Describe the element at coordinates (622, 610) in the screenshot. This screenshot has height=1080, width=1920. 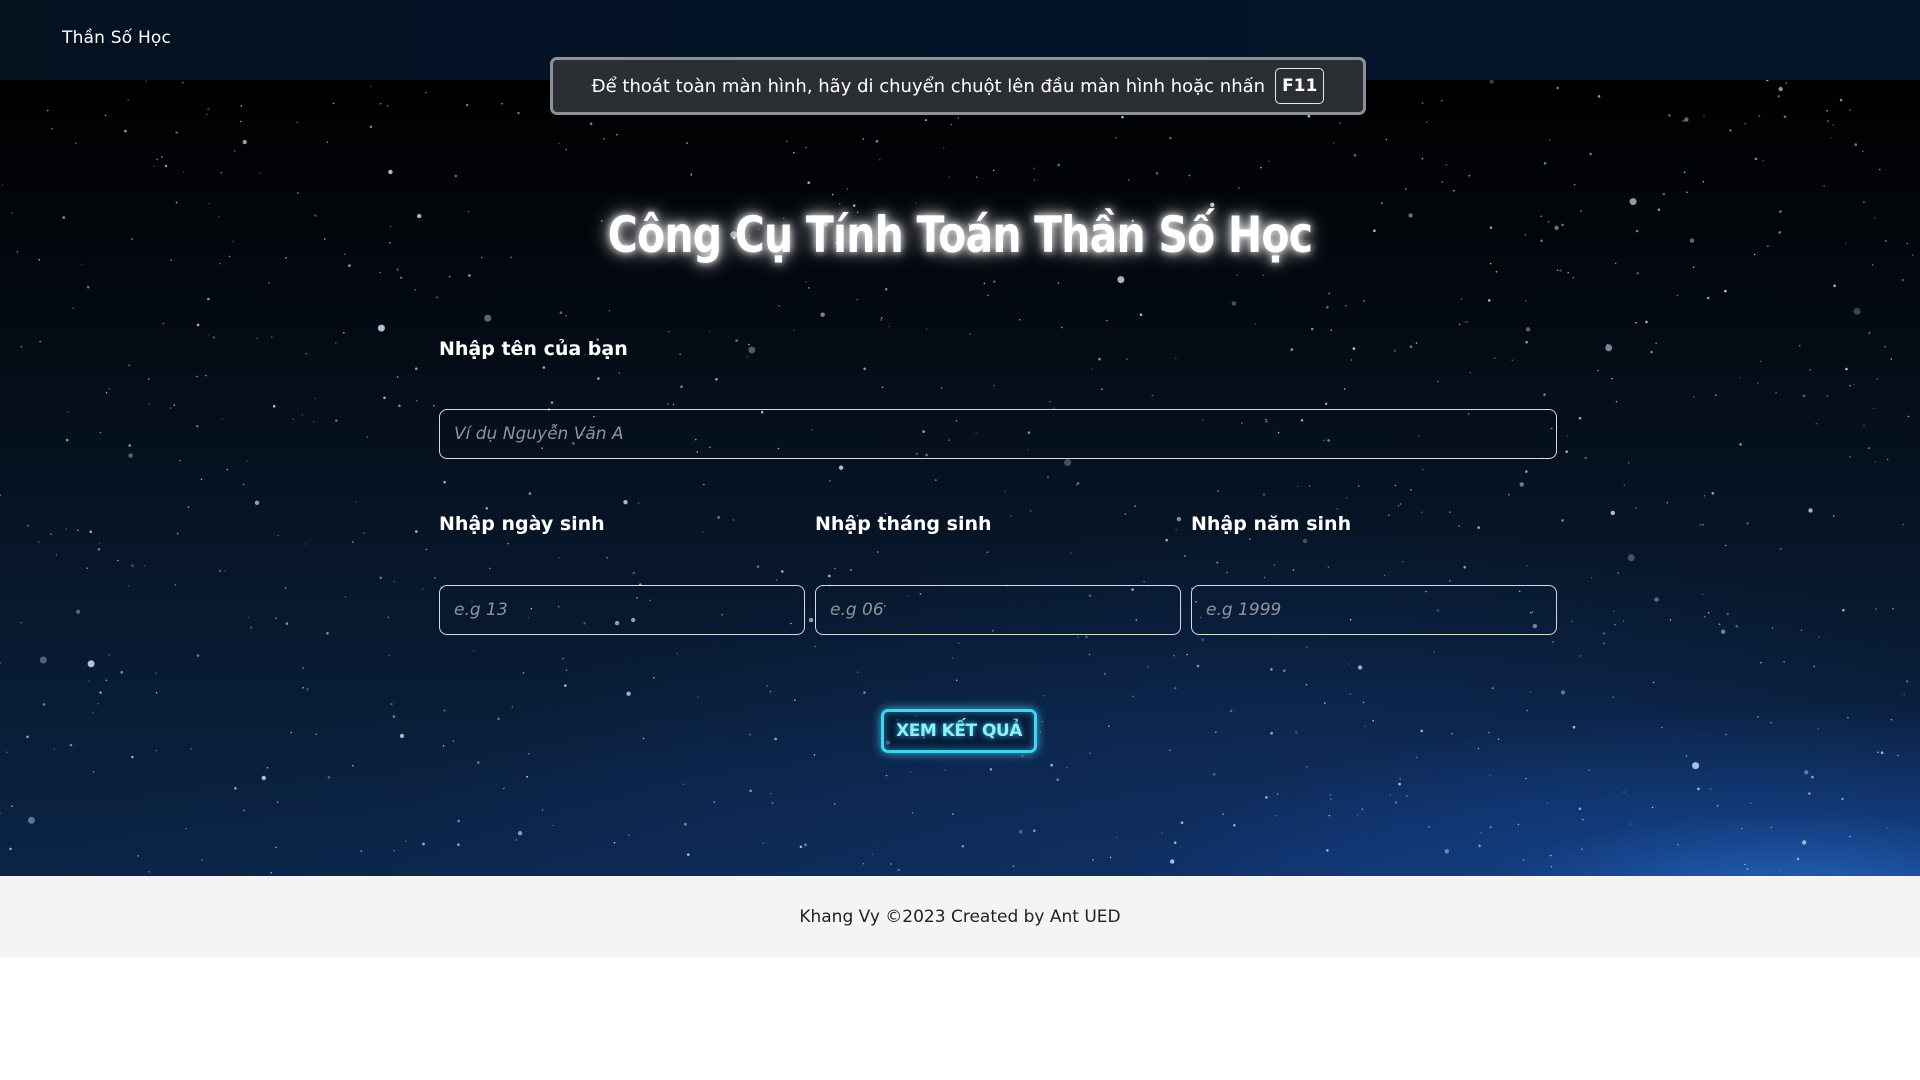
I see `birth-day-input` at that location.